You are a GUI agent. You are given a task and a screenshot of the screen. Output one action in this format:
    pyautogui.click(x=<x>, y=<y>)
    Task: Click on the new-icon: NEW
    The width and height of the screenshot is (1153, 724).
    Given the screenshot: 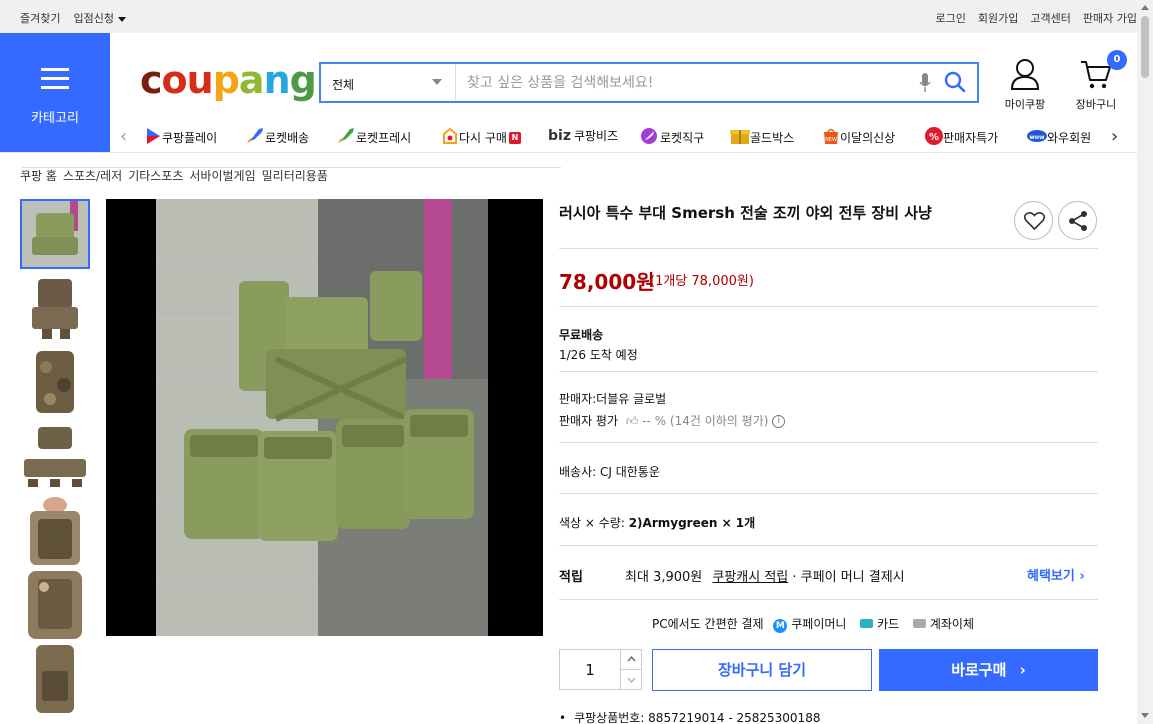 What is the action you would take?
    pyautogui.click(x=831, y=137)
    